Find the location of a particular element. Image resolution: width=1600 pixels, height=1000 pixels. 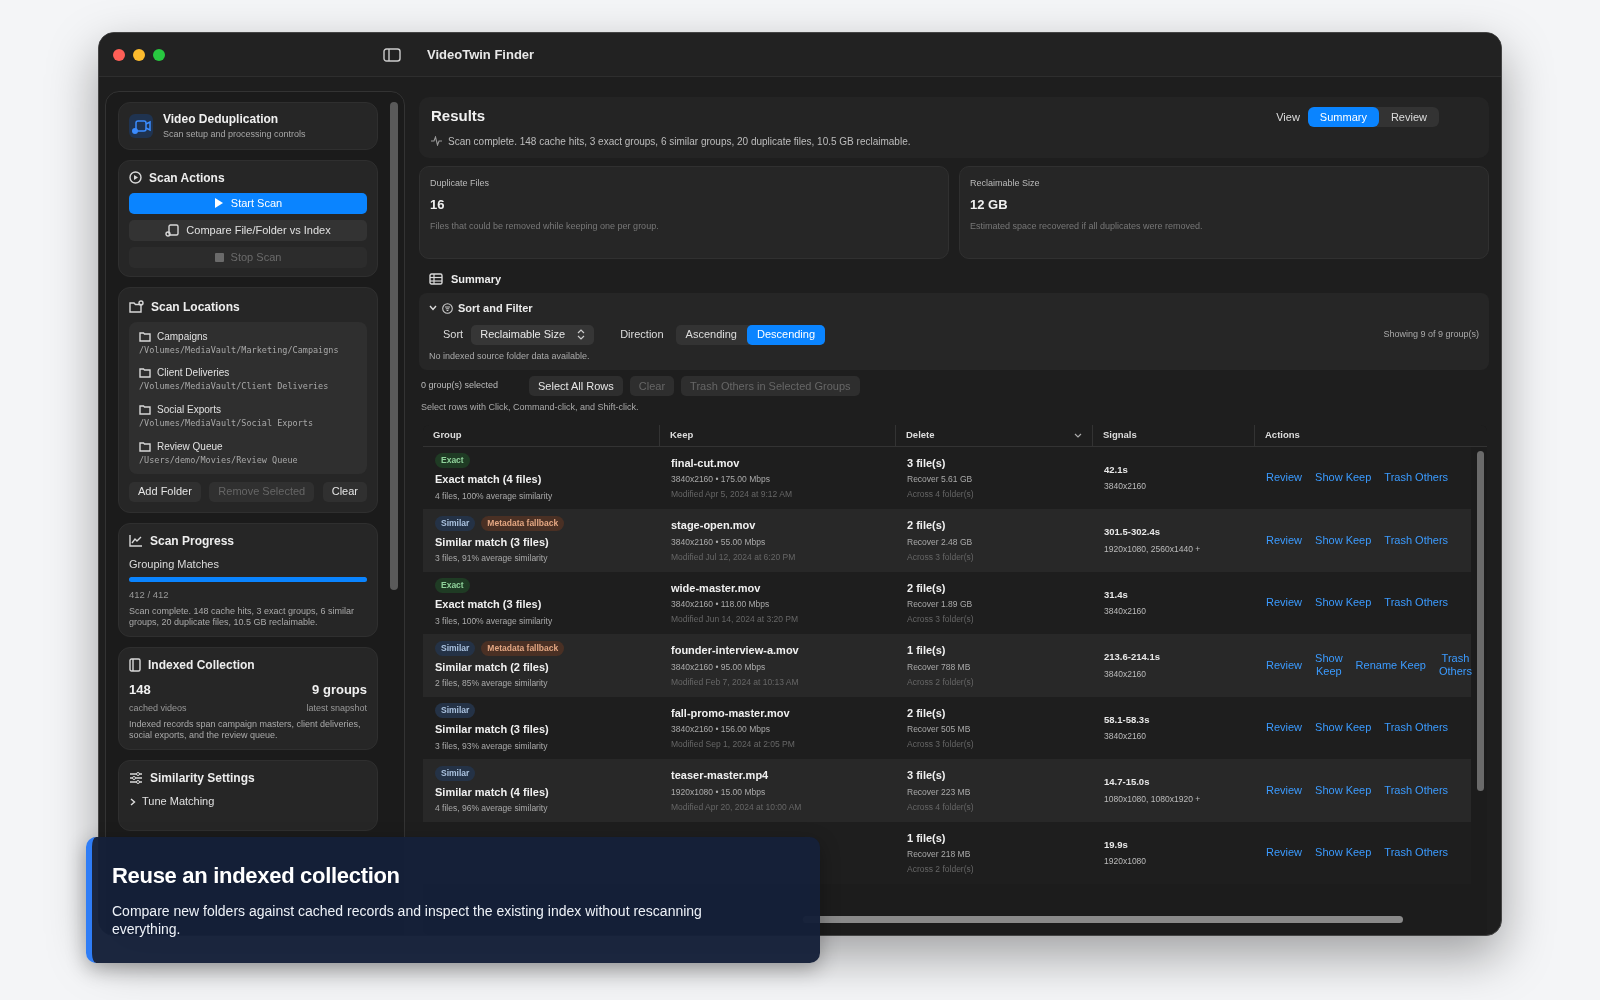

group-title: Similar match (4 files) is located at coordinates (492, 792).